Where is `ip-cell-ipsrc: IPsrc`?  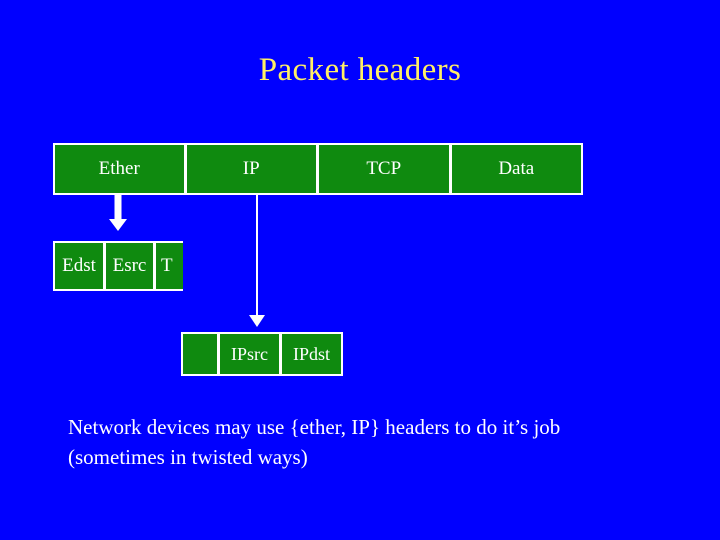
ip-cell-ipsrc: IPsrc is located at coordinates (250, 354).